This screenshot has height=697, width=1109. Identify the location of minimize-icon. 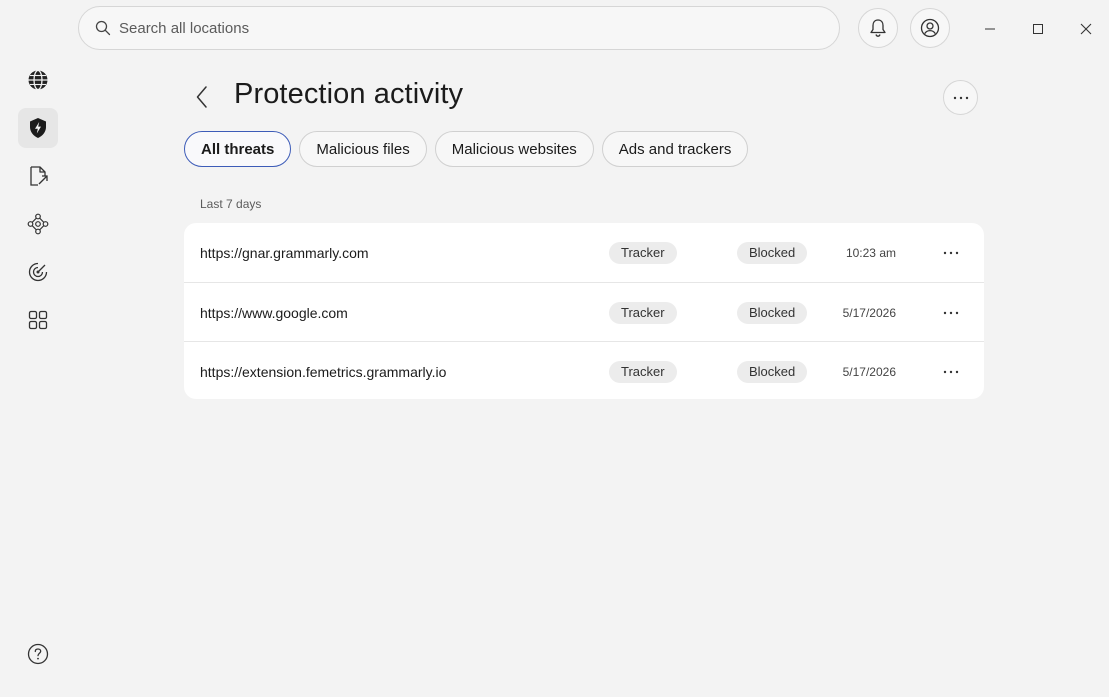
(990, 29).